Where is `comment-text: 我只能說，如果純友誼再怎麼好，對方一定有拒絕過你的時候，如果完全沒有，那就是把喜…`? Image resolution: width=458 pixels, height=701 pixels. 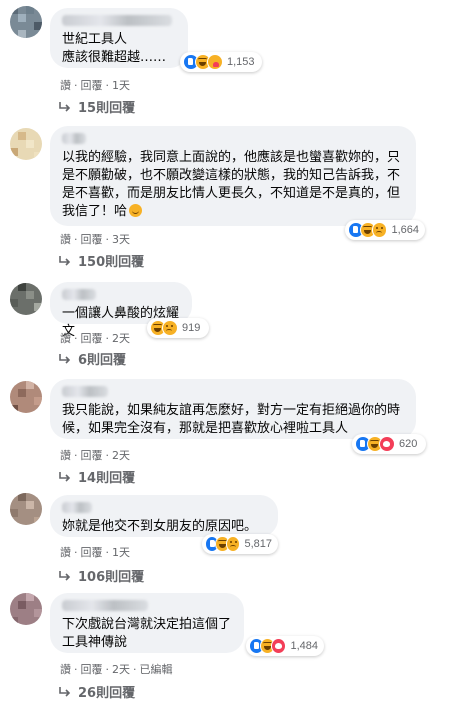 comment-text: 我只能說，如果純友誼再怎麼好，對方一定有拒絕過你的時候，如果完全沒有，那就是把喜… is located at coordinates (231, 419).